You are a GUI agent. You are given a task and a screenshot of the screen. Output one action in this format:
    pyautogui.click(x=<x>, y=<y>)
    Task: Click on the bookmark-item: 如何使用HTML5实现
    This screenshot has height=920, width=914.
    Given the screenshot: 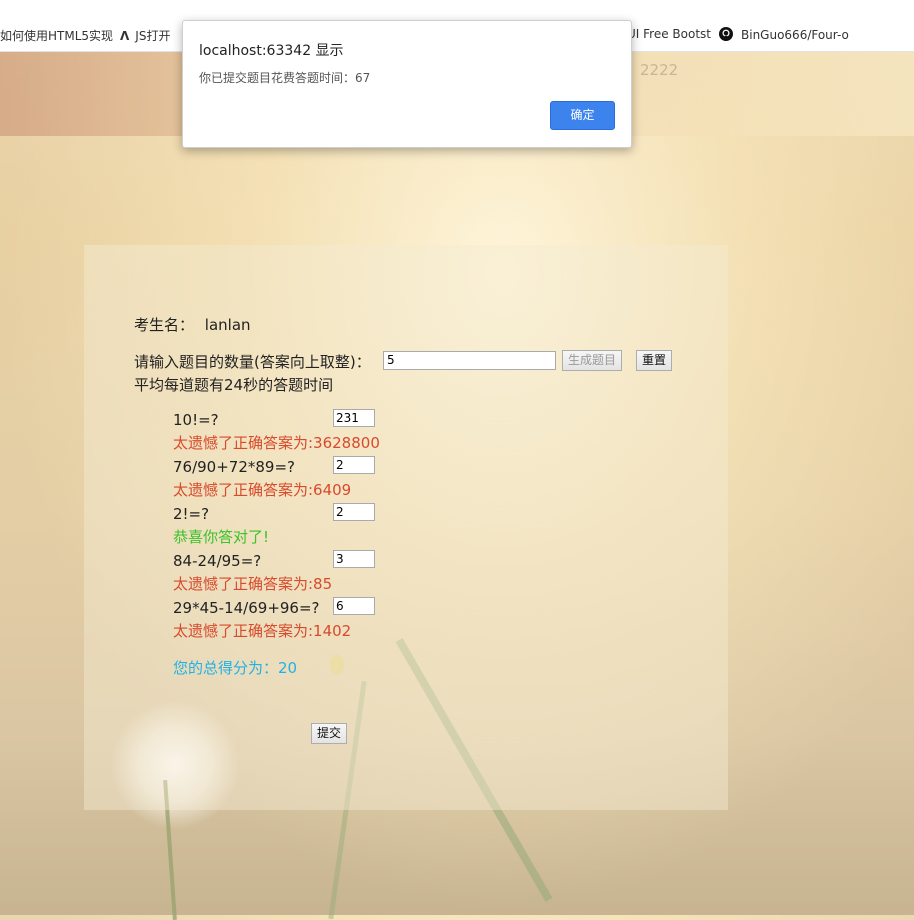 What is the action you would take?
    pyautogui.click(x=56, y=35)
    